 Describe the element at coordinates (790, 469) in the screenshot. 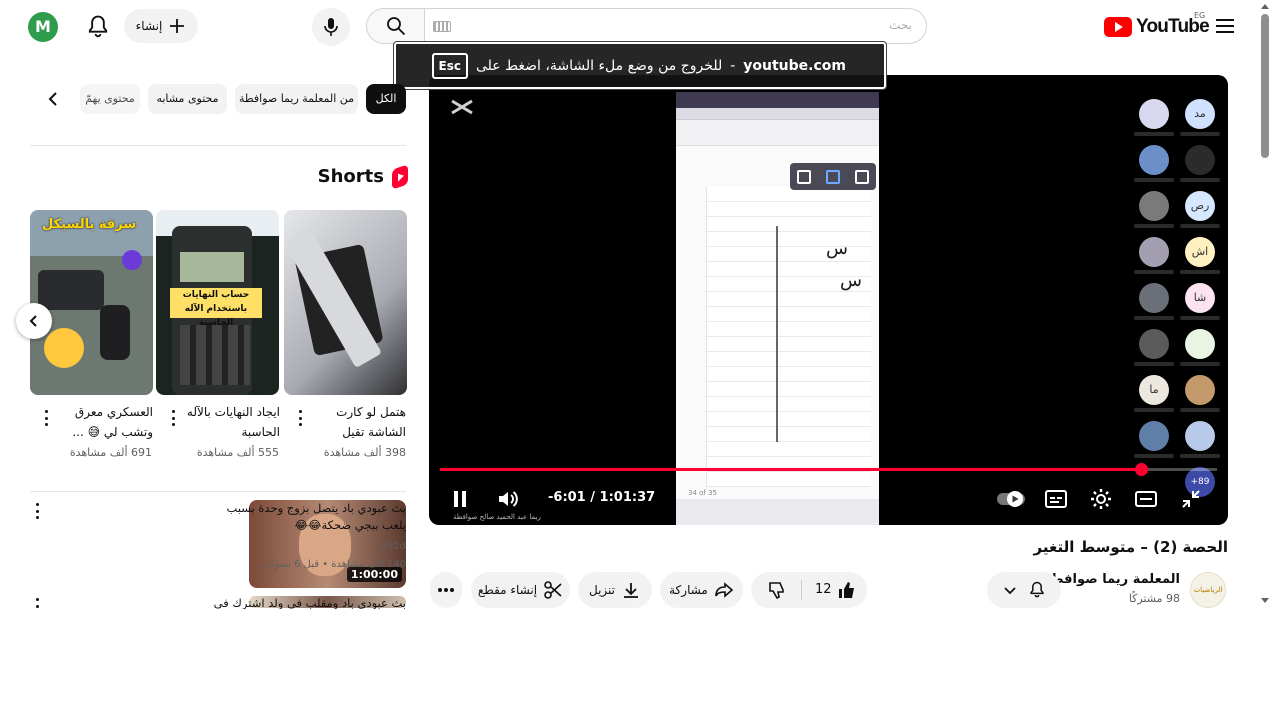

I see `progress-played` at that location.